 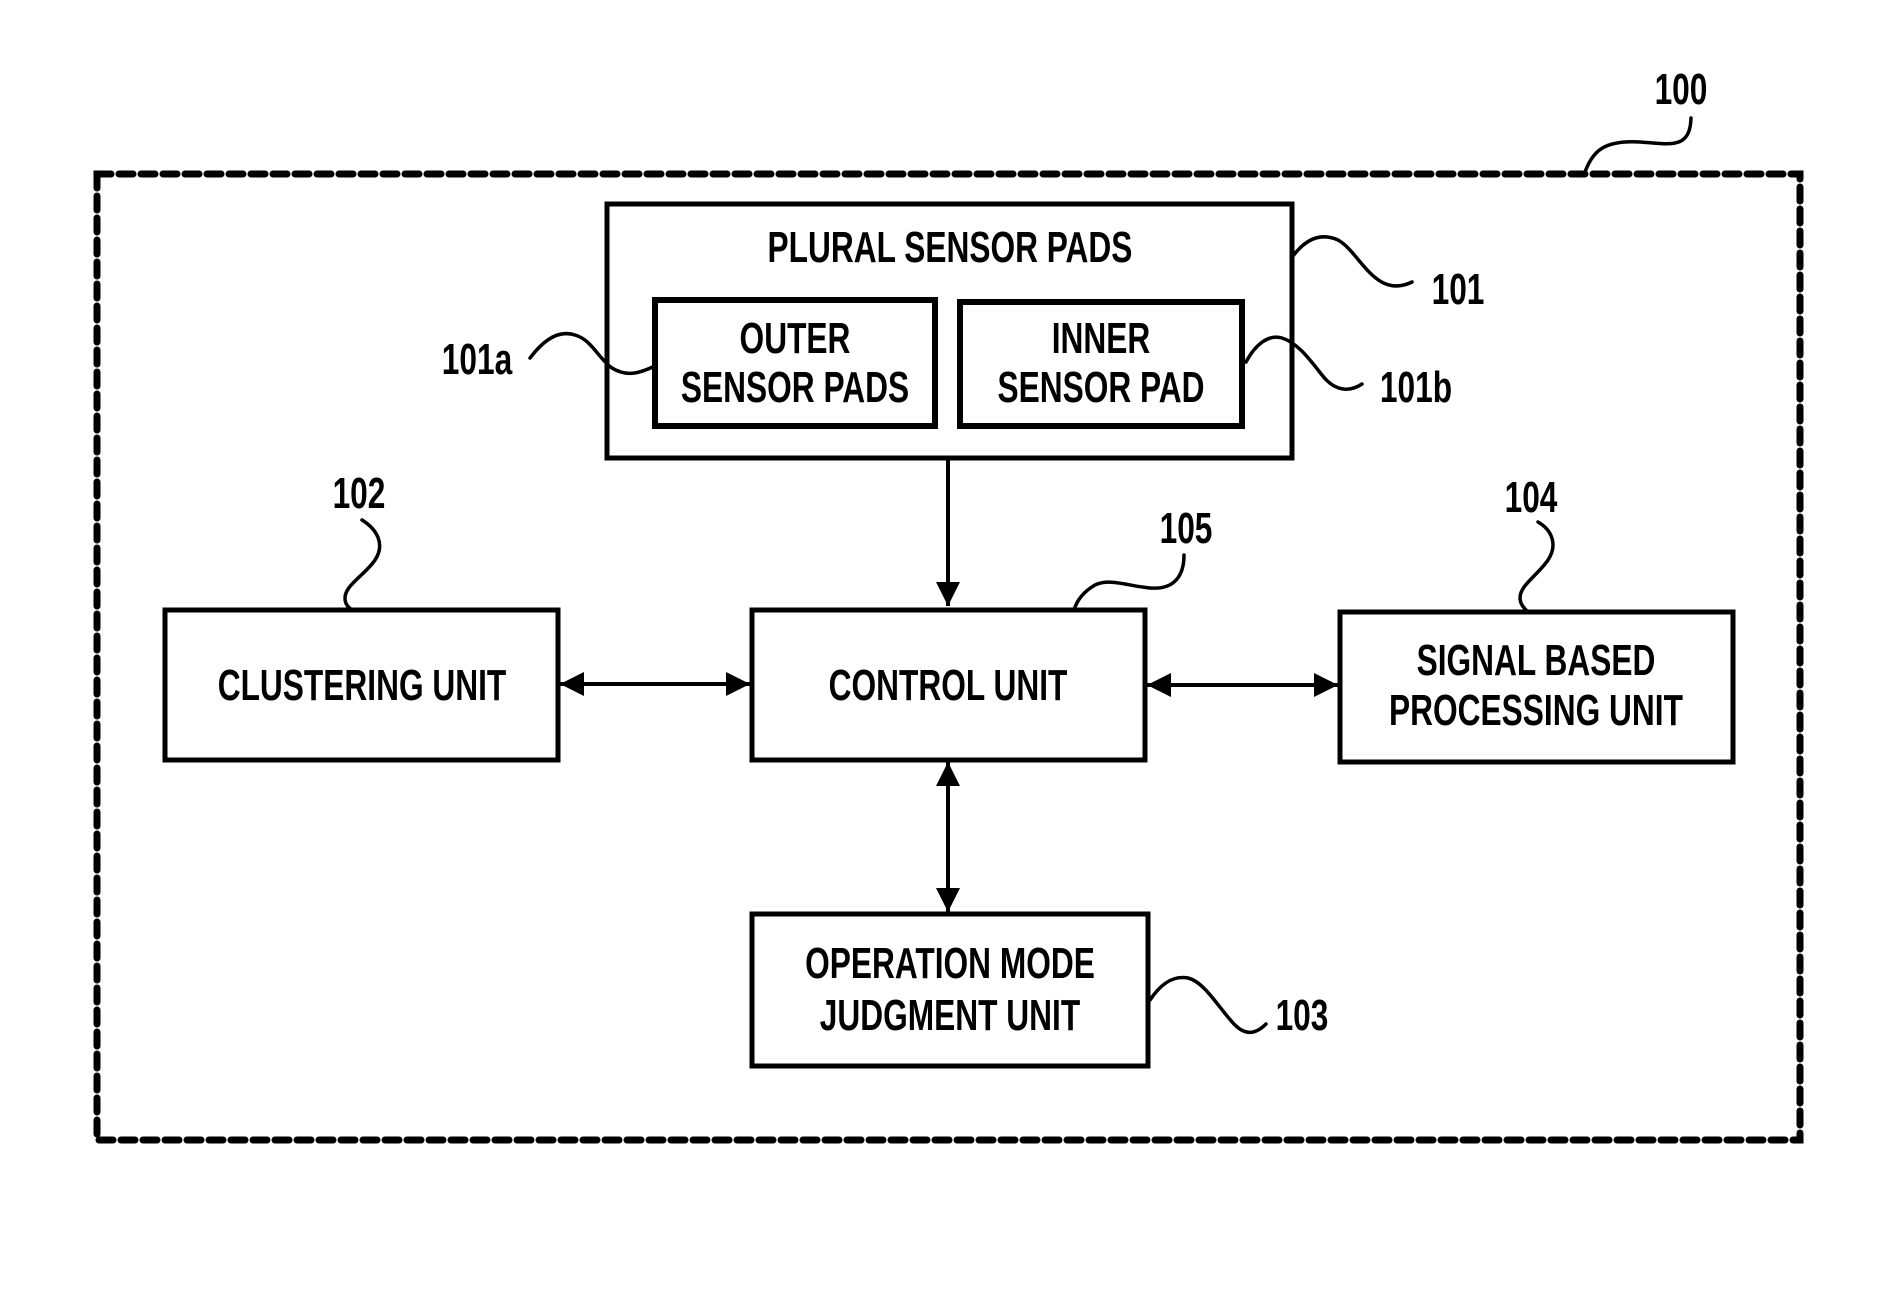 I want to click on inner-sensor-pad-line-1: INNER, so click(x=1101, y=338).